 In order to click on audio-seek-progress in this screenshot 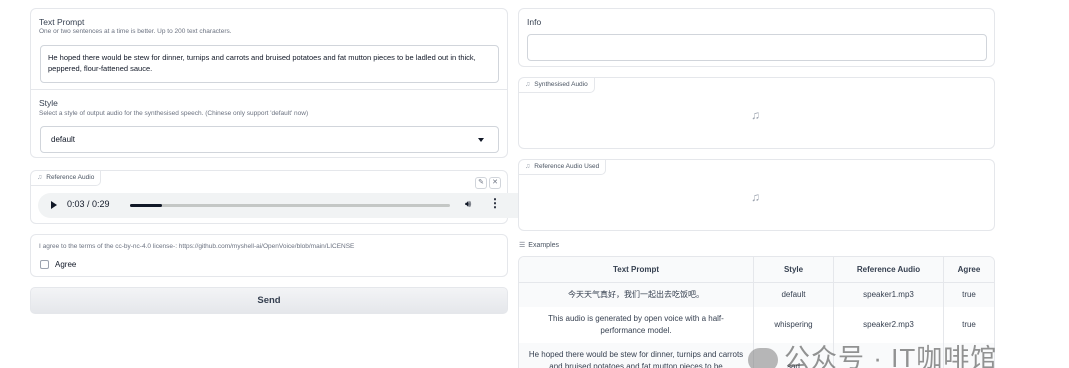, I will do `click(146, 205)`.